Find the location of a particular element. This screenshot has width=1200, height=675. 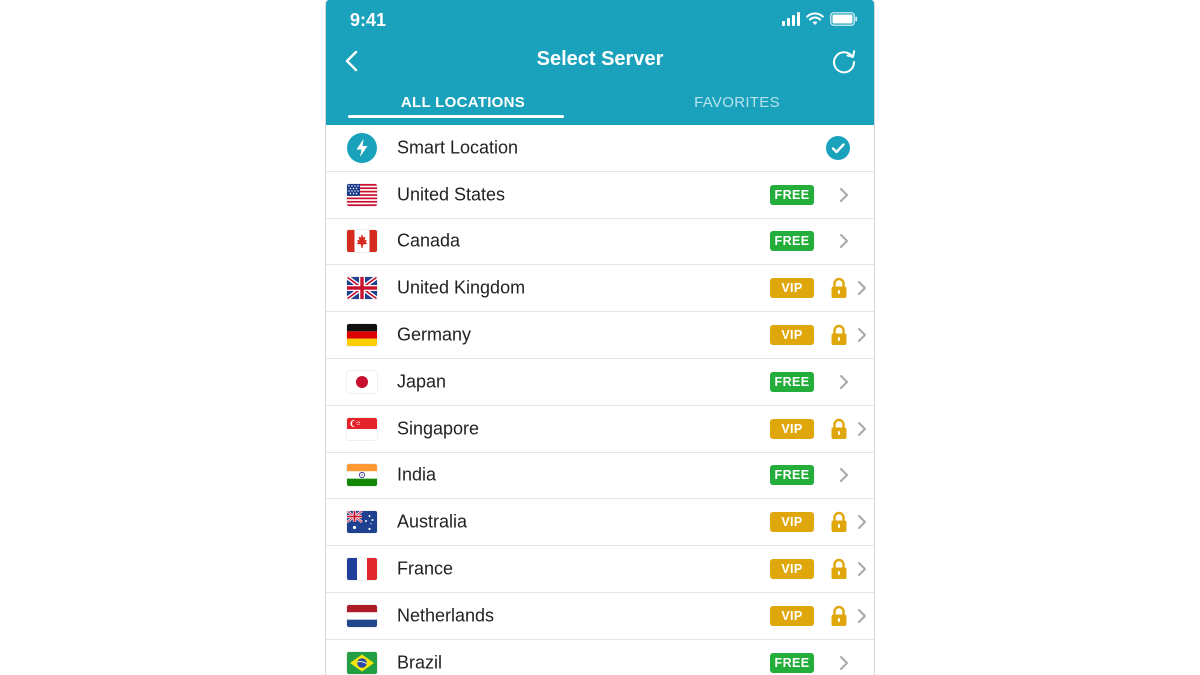

de-flag-icon is located at coordinates (362, 335).